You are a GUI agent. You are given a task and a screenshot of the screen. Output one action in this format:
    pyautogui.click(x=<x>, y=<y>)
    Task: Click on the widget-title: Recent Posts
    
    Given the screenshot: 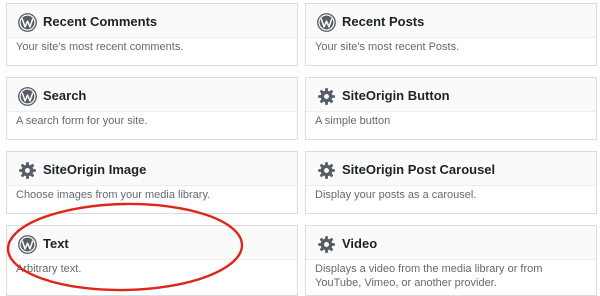 What is the action you would take?
    pyautogui.click(x=383, y=21)
    